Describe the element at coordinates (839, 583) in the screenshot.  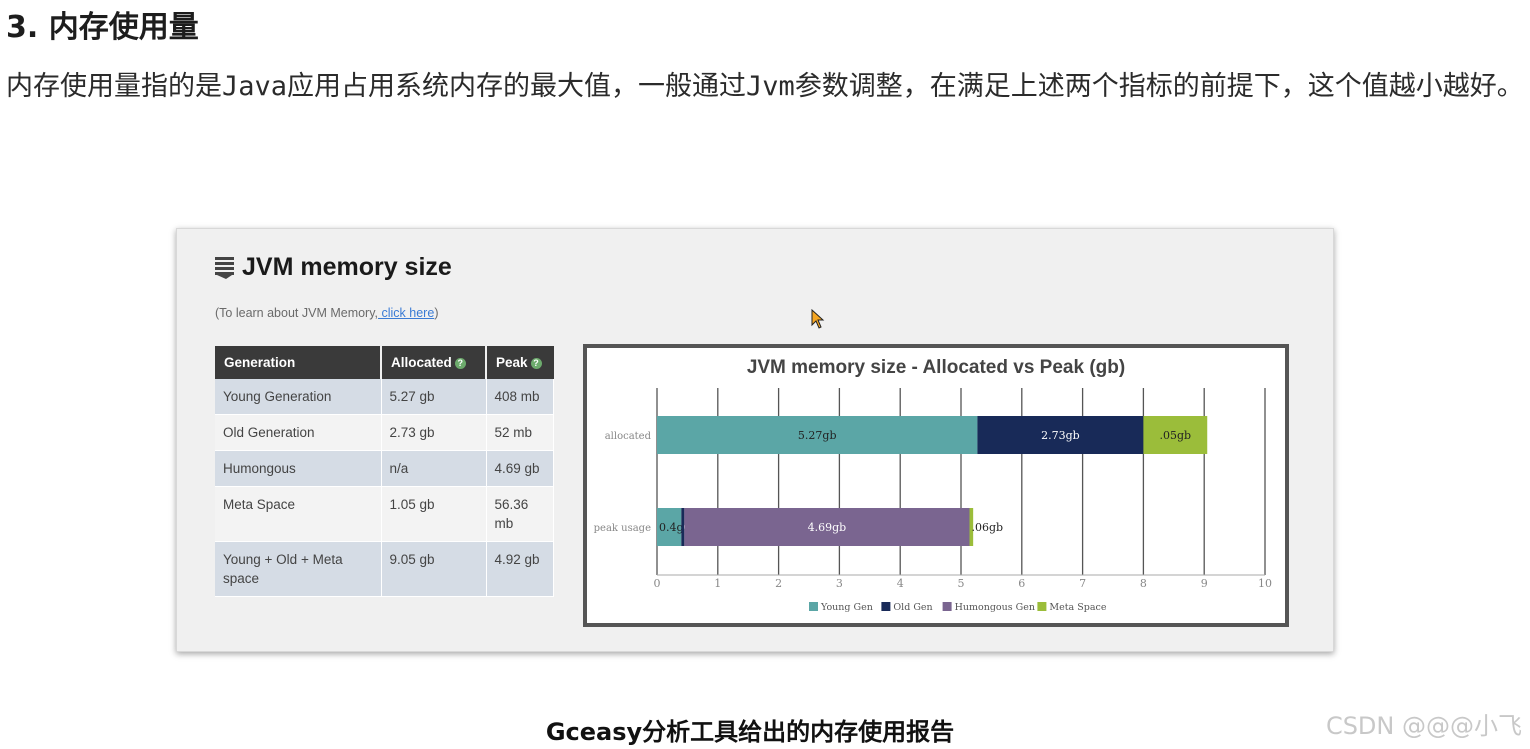
I see `x-tick-label: 3` at that location.